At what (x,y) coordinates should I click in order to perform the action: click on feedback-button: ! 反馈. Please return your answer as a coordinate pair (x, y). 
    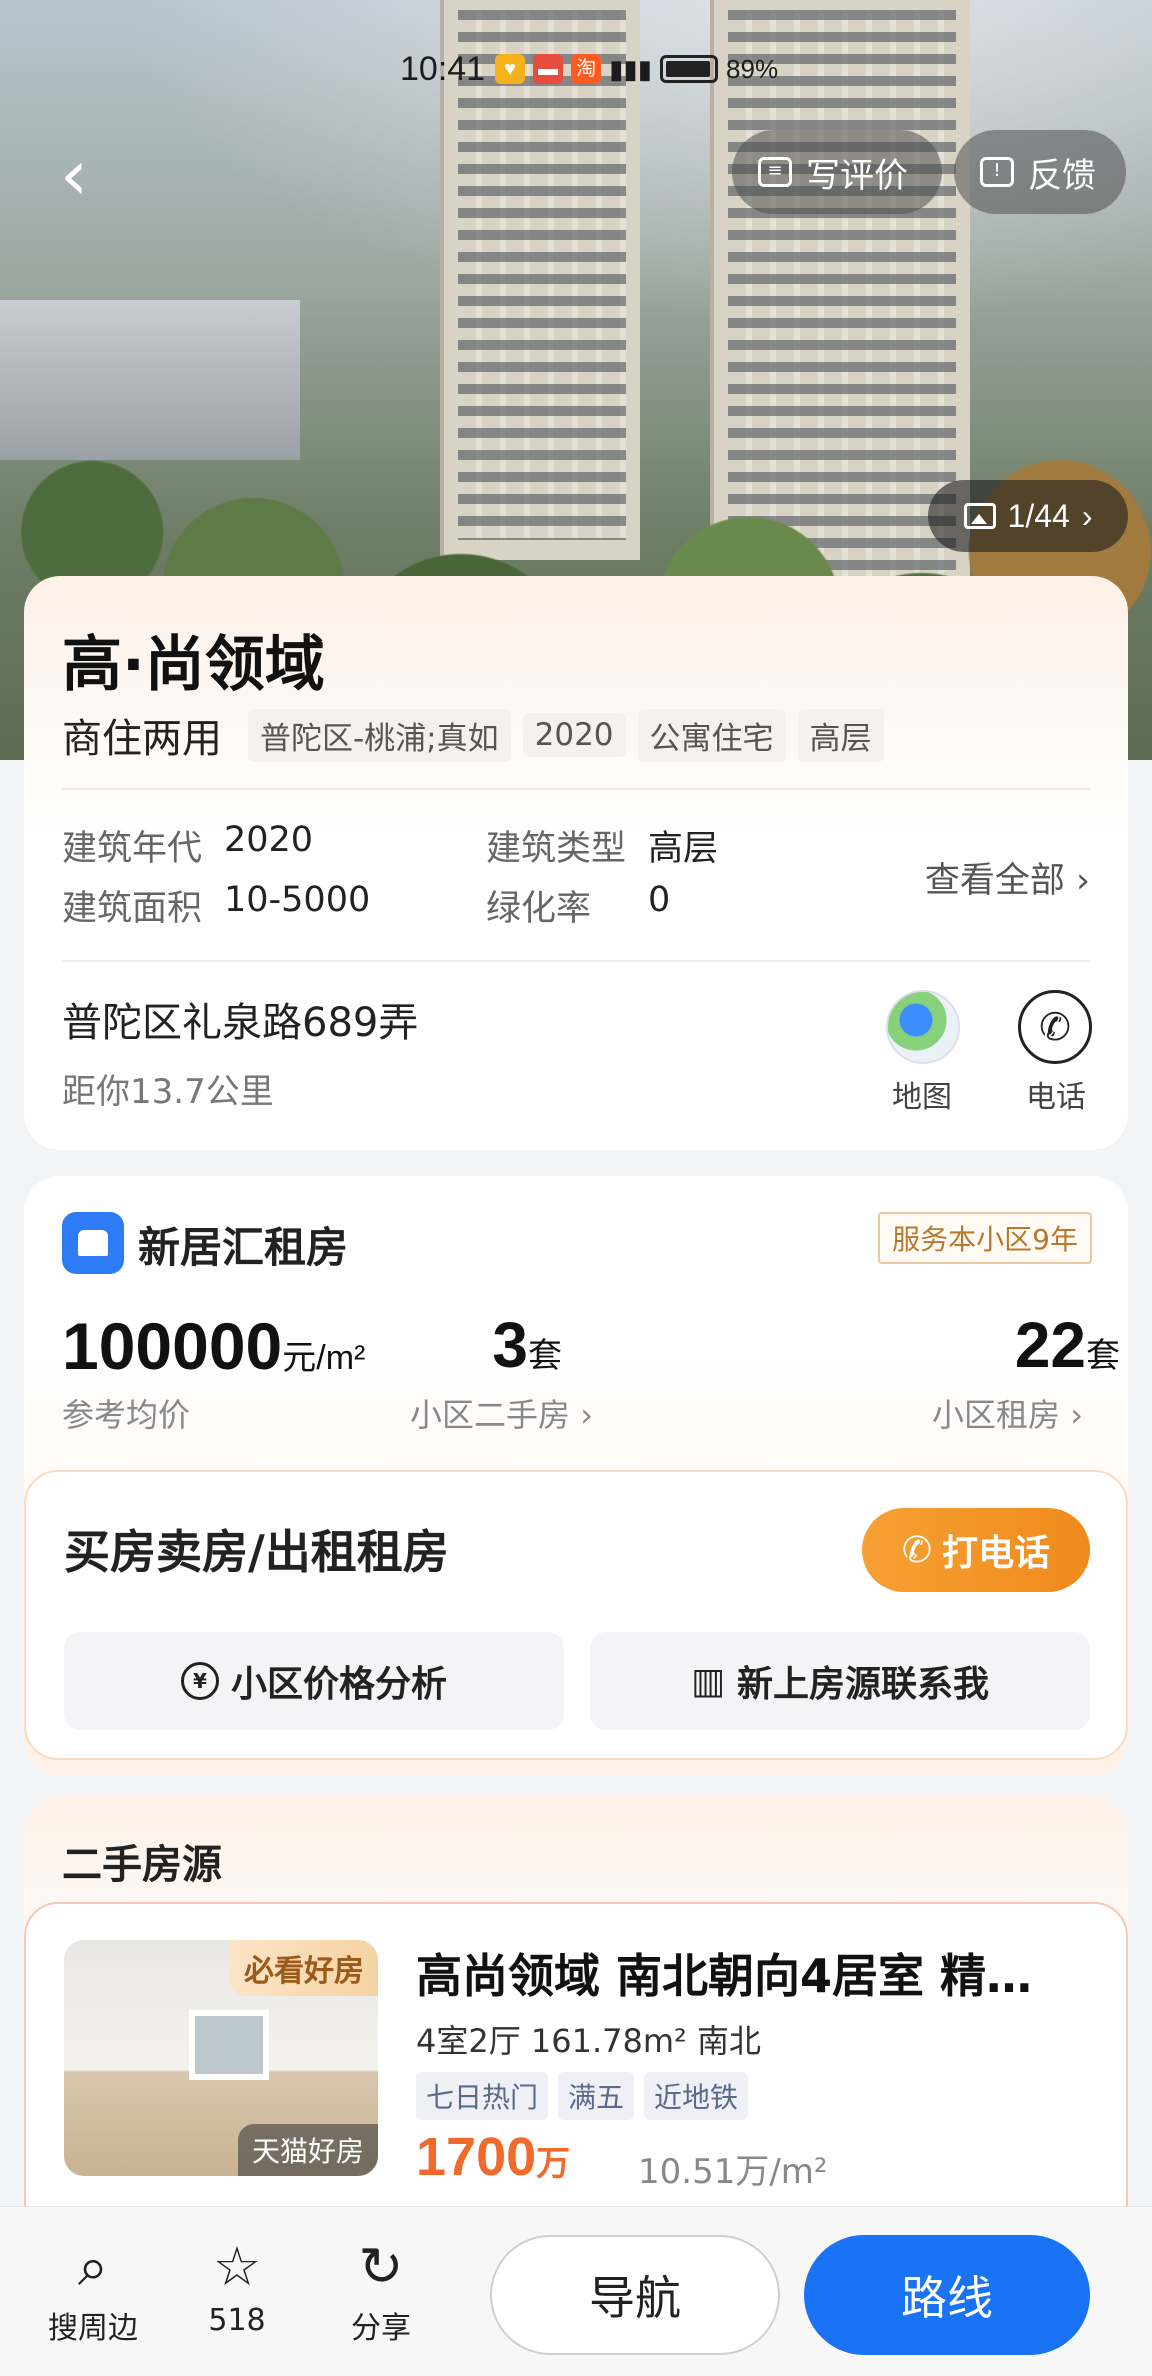
    Looking at the image, I should click on (1040, 172).